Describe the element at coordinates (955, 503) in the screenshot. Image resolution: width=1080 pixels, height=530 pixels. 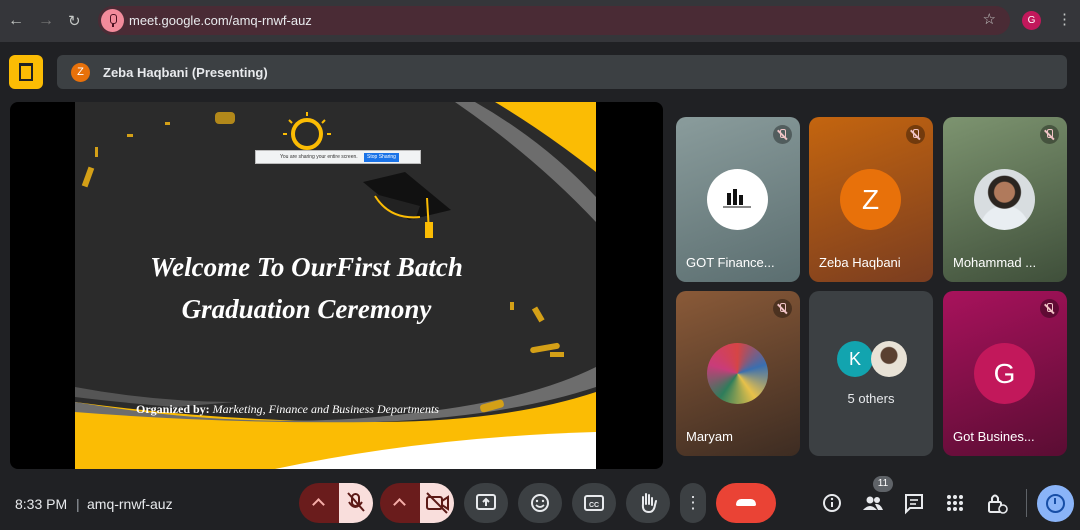
I see `activities-icon` at that location.